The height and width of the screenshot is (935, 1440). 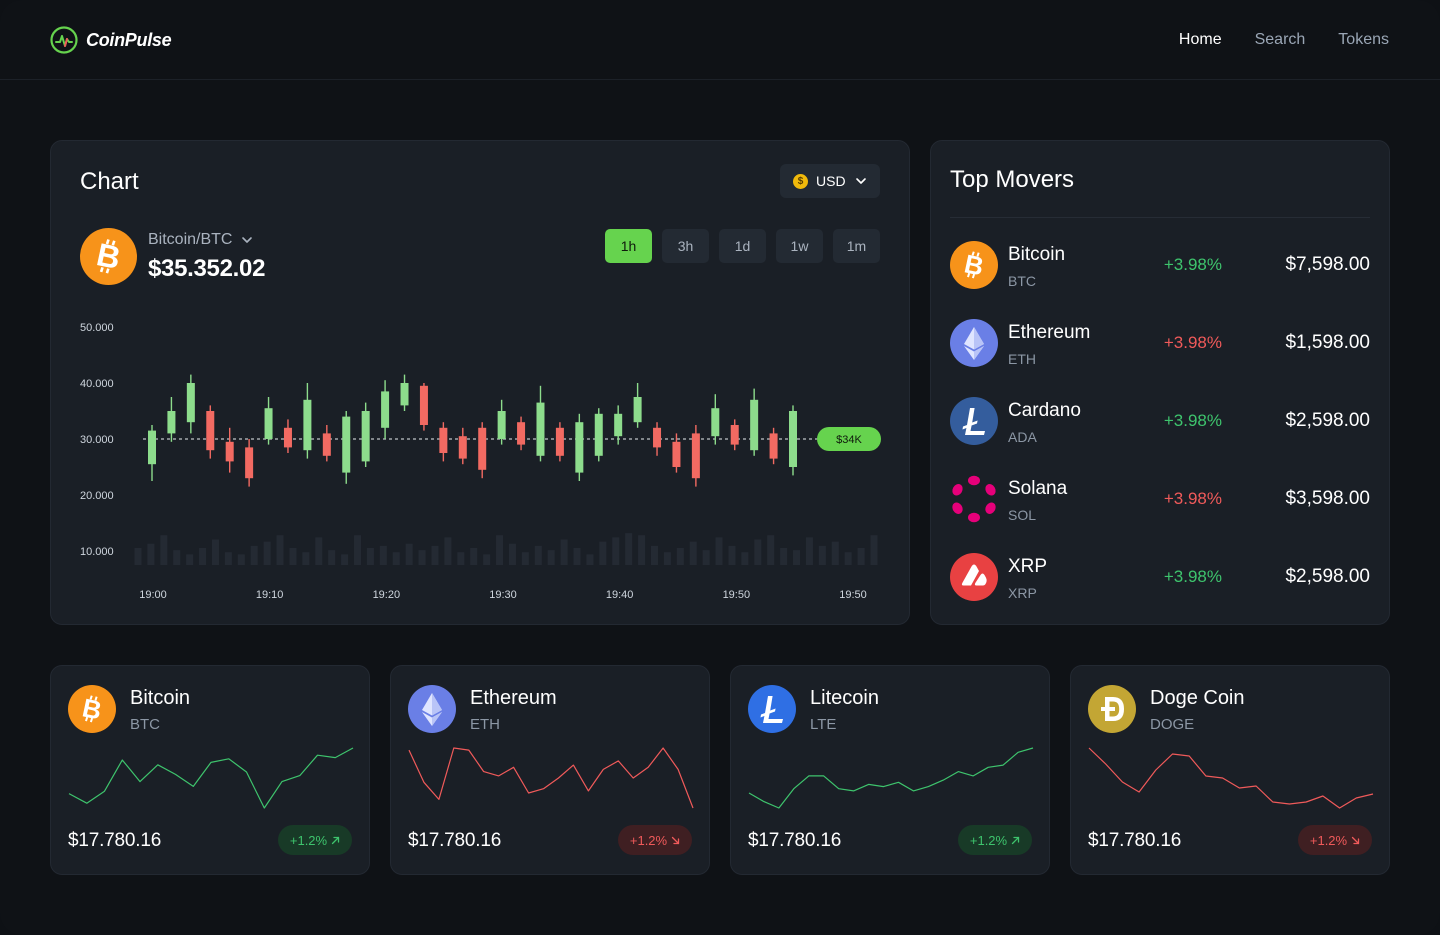 I want to click on mover-row-cardano: Cardano ADA +3.98% $2,598.00, so click(x=1160, y=422).